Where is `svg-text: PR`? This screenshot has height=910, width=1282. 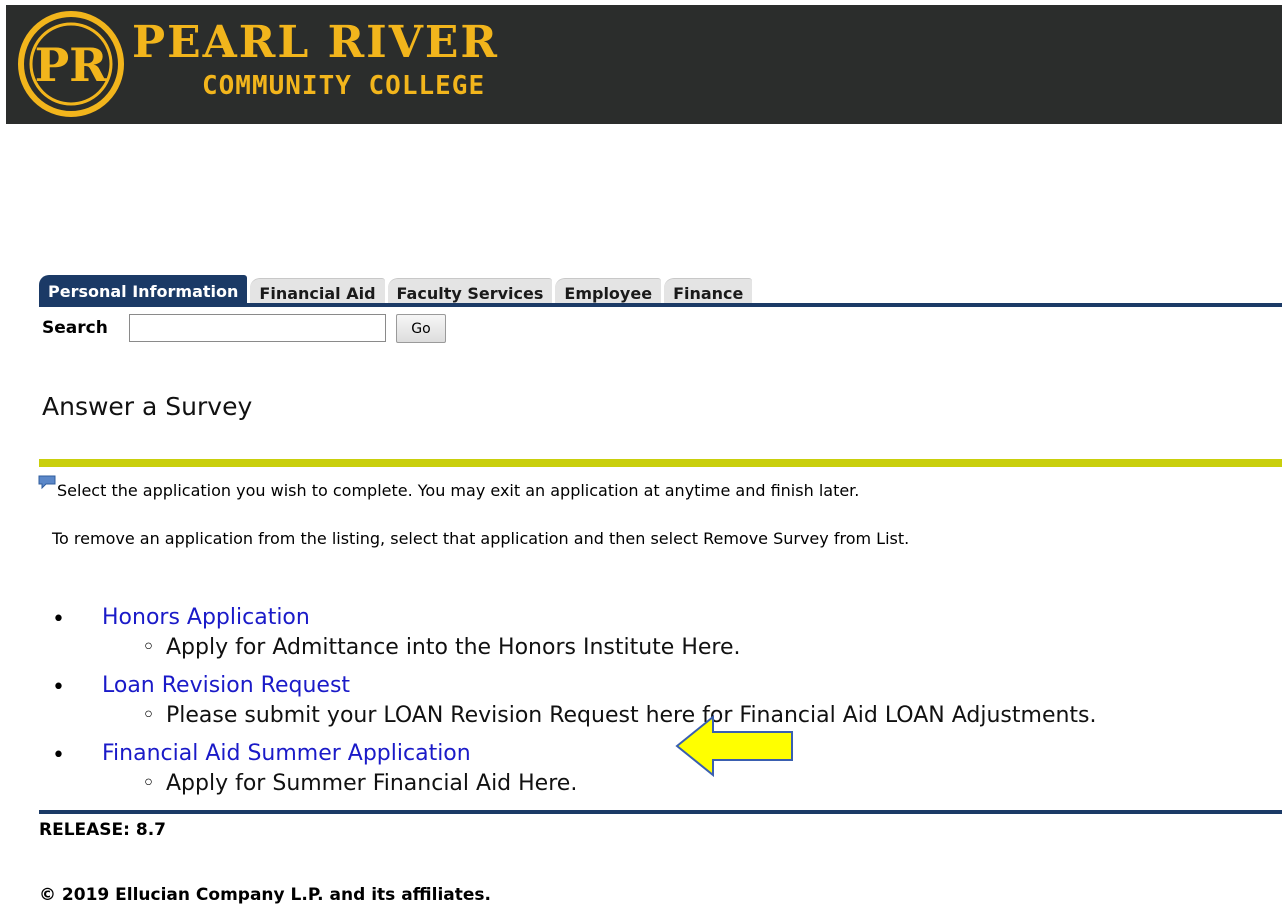 svg-text: PR is located at coordinates (72, 65).